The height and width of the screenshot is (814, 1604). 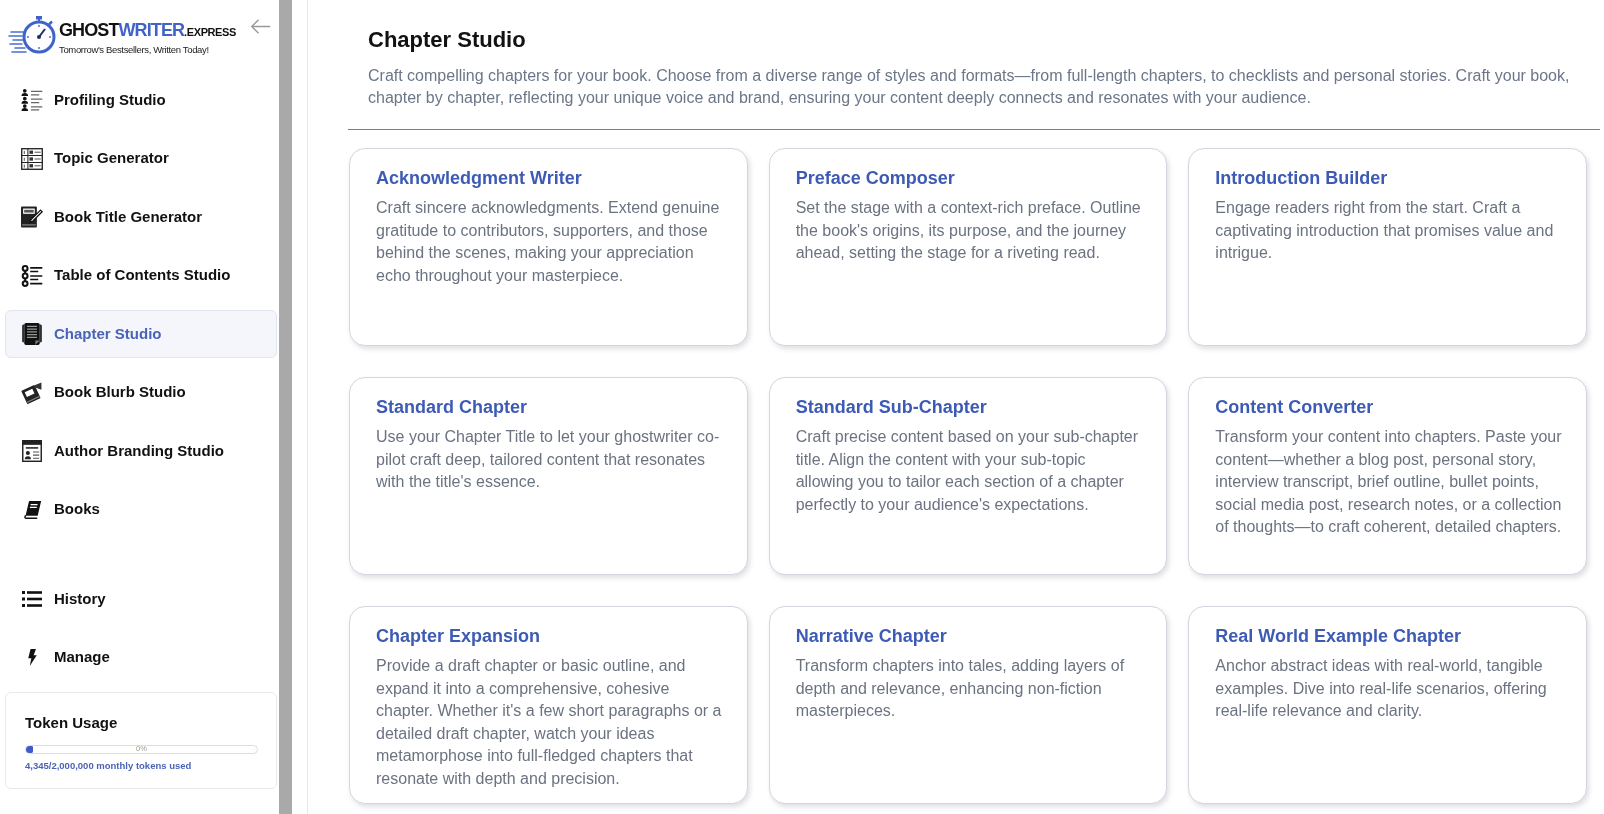 I want to click on card-description: Craft precise content based on your sub-chapter title. Align the content with your sub-topic allowing you to tailor each section of a chapter perfectly to your audience's expectations., so click(x=967, y=471).